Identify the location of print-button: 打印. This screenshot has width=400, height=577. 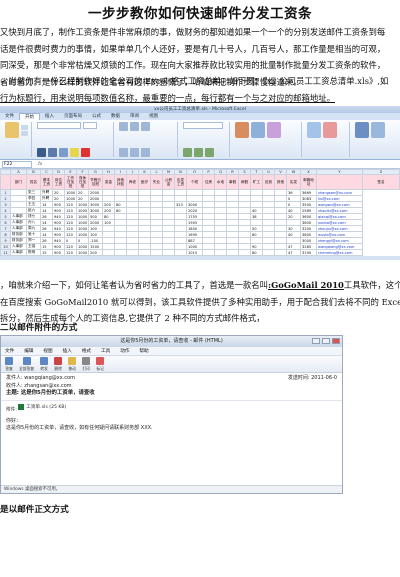
(86, 364).